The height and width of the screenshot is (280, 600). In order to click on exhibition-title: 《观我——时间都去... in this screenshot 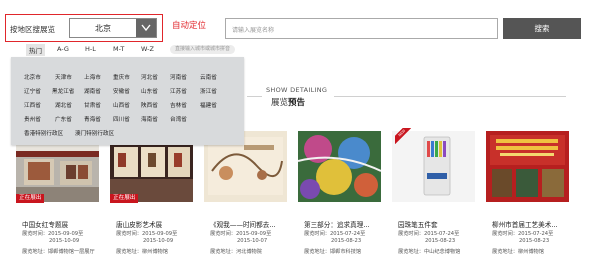, I will do `click(243, 224)`.